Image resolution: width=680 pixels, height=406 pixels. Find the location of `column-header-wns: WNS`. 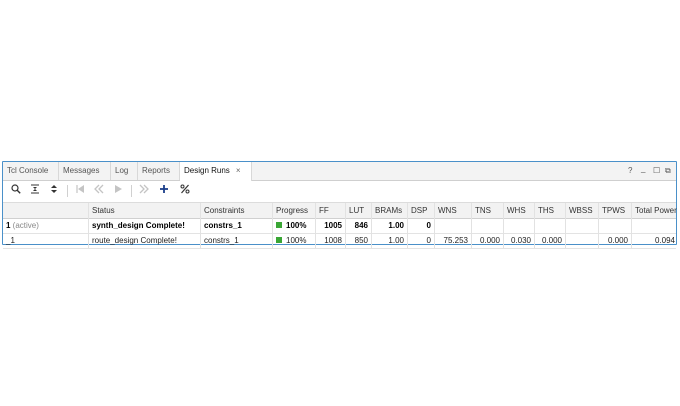

column-header-wns: WNS is located at coordinates (453, 210).